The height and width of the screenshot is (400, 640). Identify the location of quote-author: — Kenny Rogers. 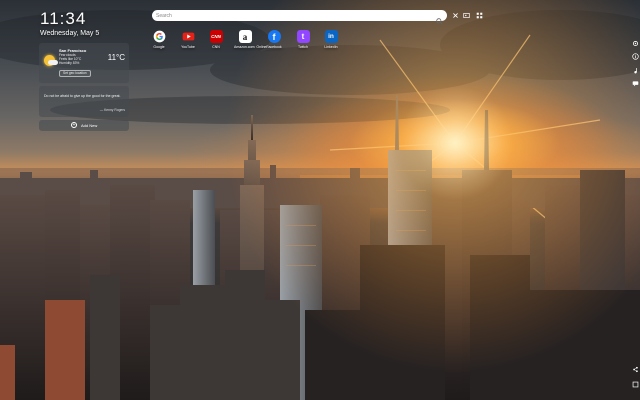
(112, 110).